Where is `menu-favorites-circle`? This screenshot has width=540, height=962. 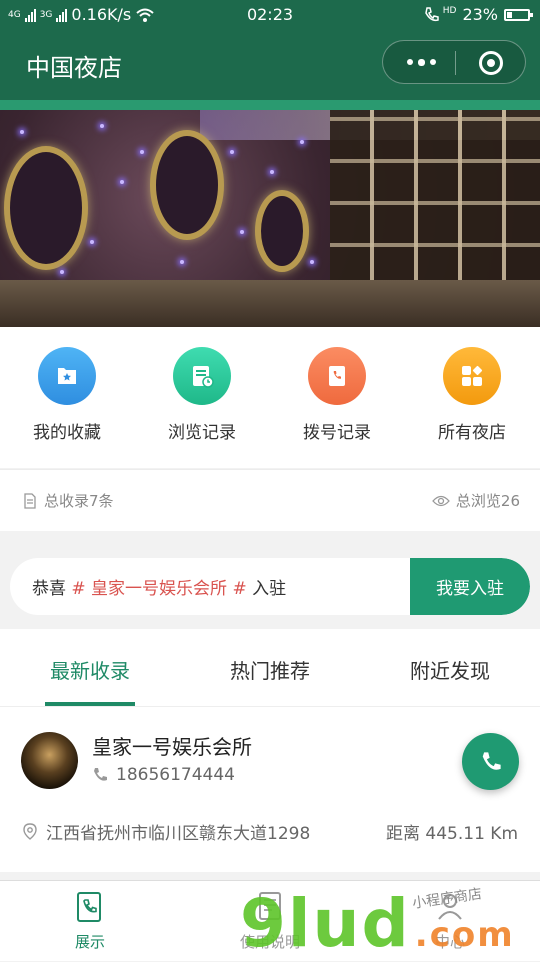 menu-favorites-circle is located at coordinates (67, 376).